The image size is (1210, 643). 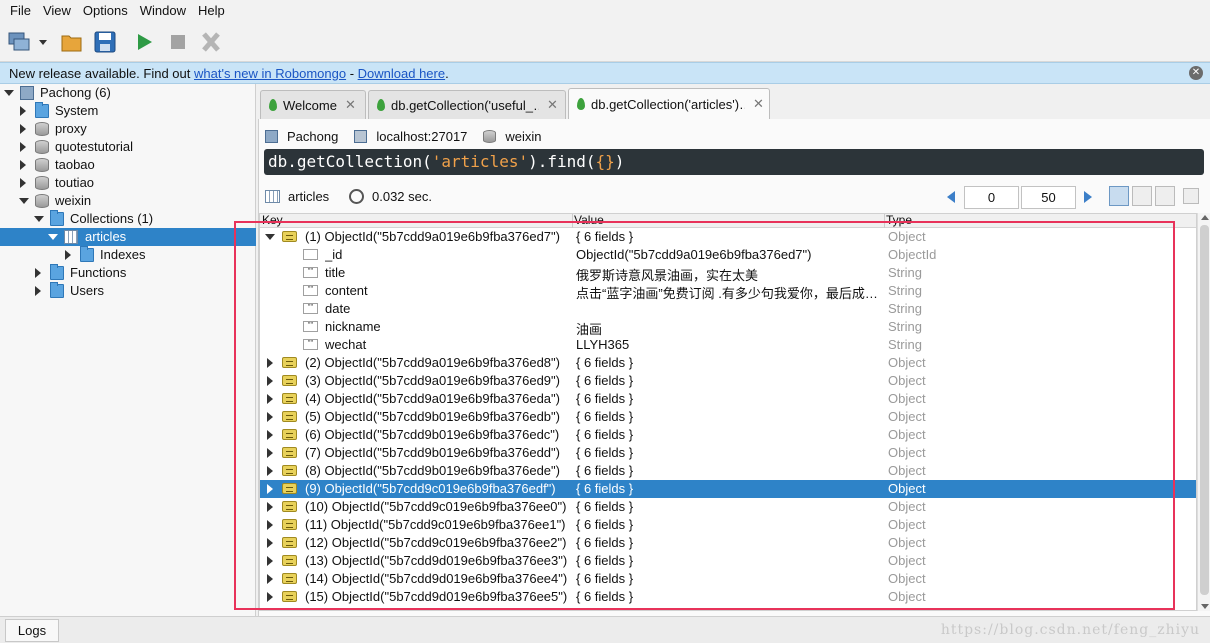 What do you see at coordinates (28, 42) in the screenshot?
I see `connect-icon` at bounding box center [28, 42].